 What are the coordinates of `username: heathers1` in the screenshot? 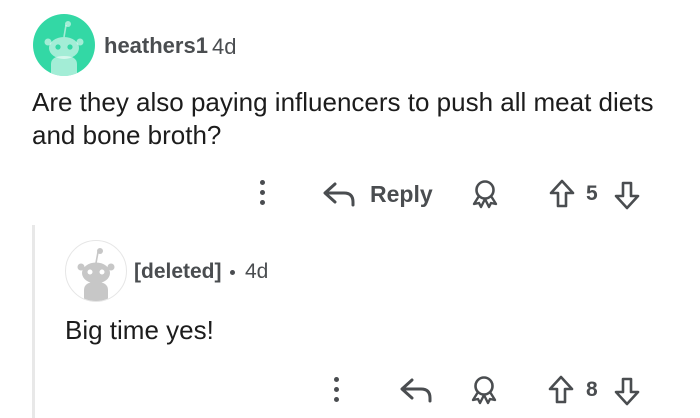 It's located at (156, 46).